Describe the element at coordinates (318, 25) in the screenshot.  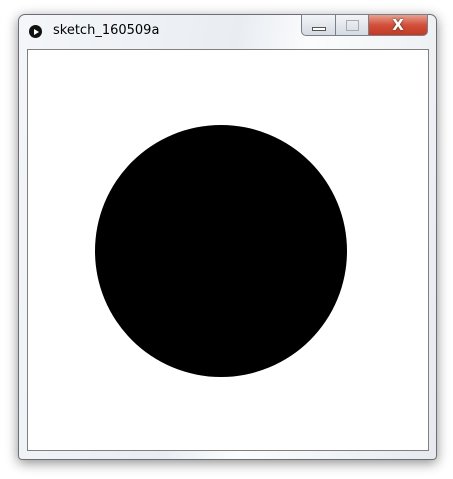
I see `minimize-button` at that location.